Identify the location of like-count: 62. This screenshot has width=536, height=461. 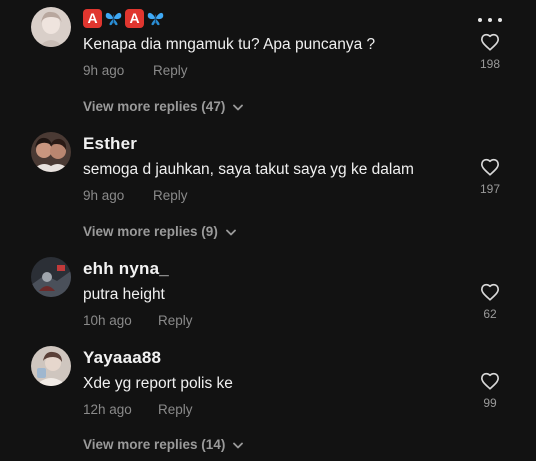
(490, 314).